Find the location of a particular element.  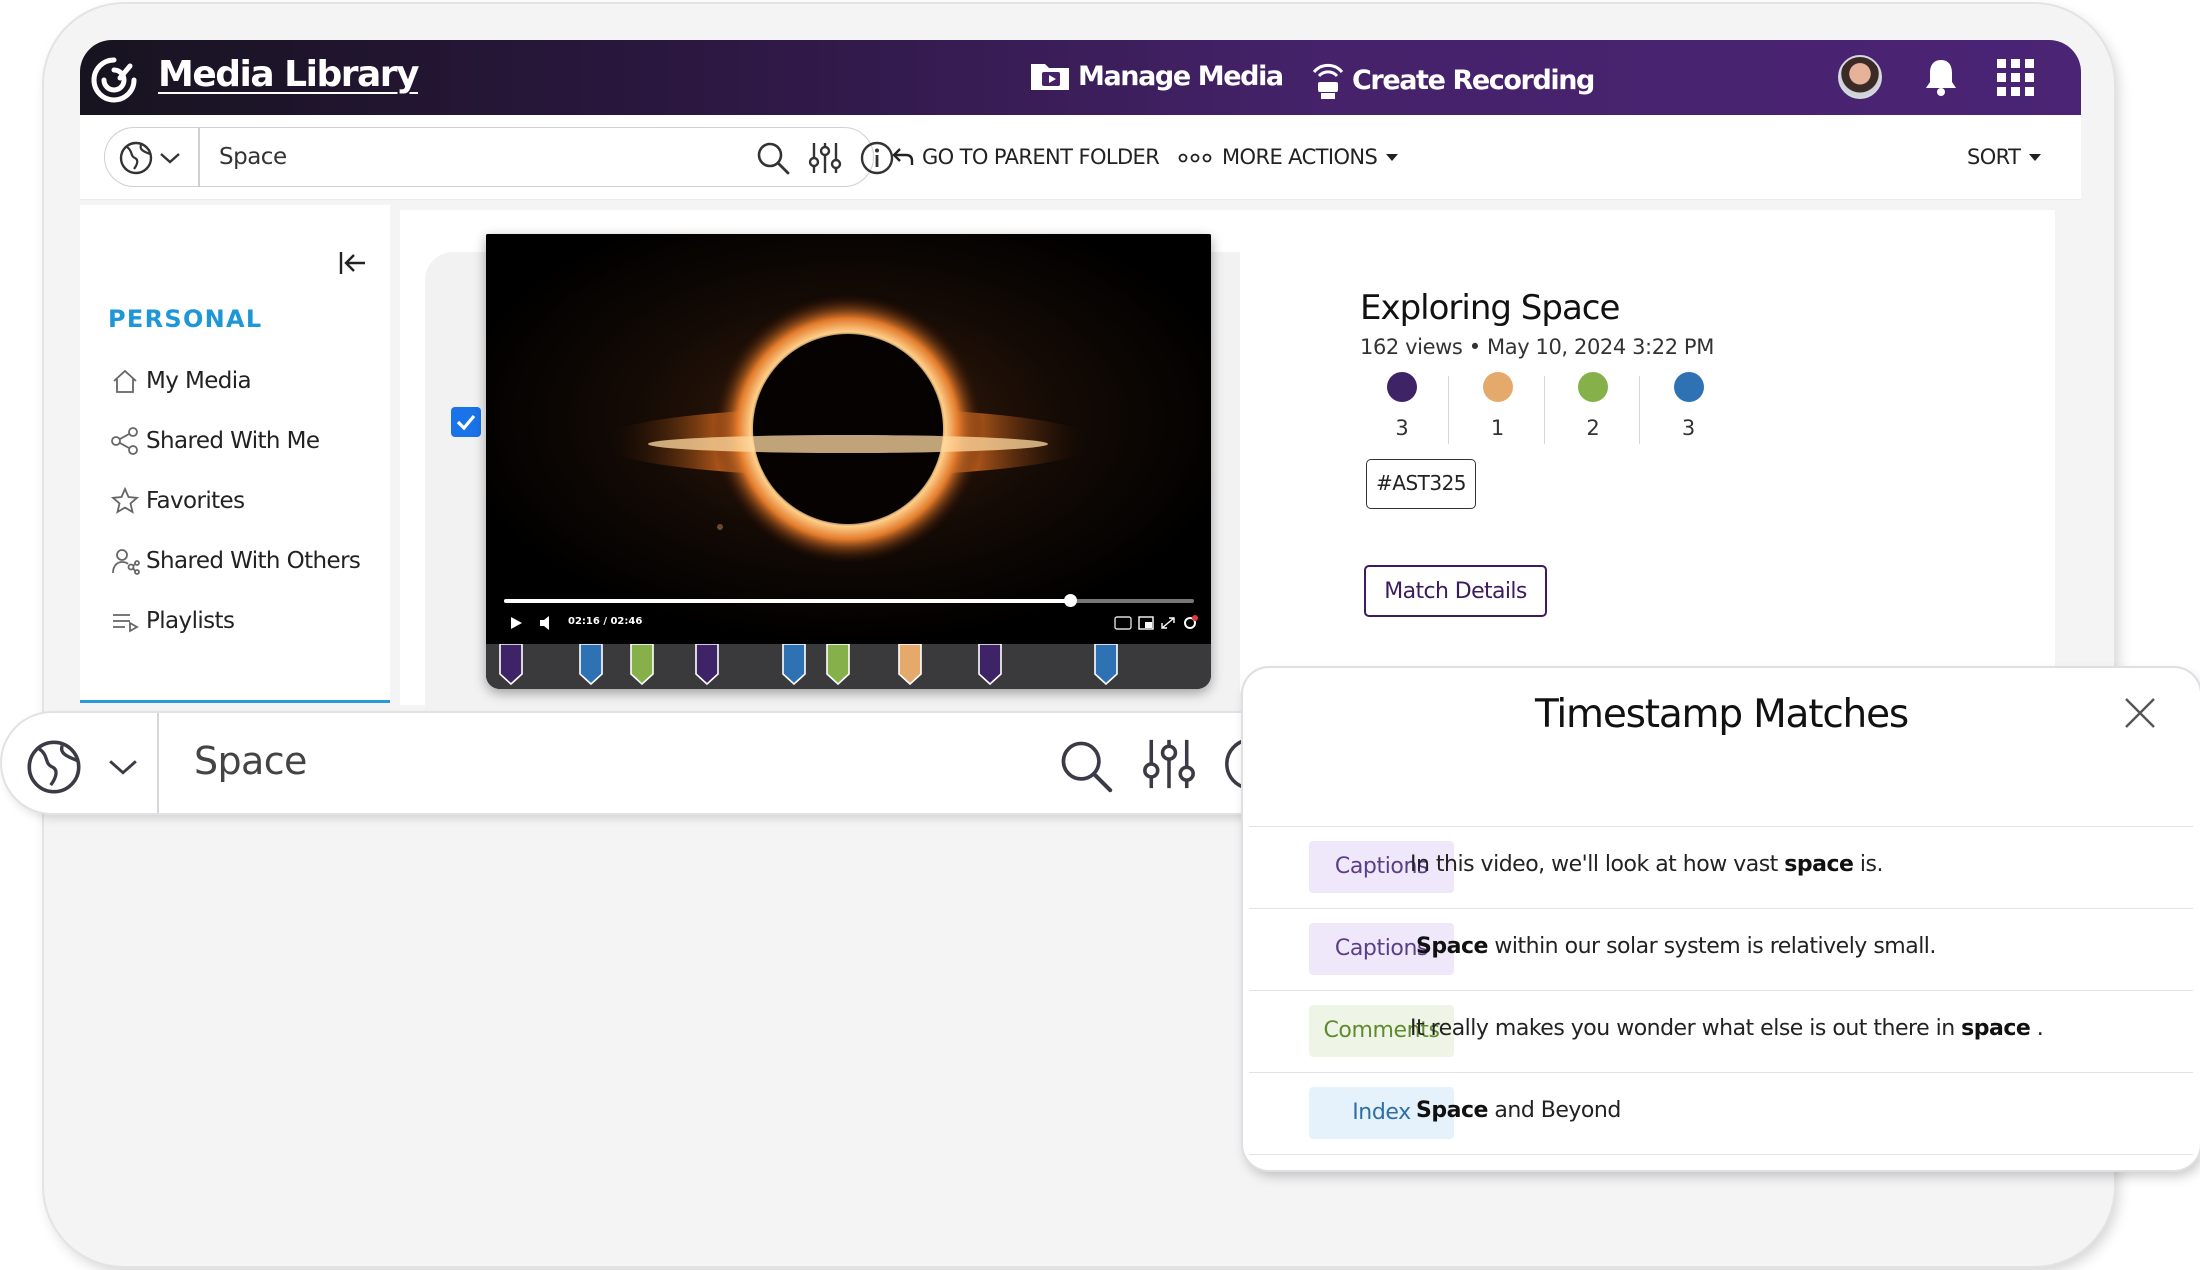

search-bar-zoomed: Space is located at coordinates (654, 763).